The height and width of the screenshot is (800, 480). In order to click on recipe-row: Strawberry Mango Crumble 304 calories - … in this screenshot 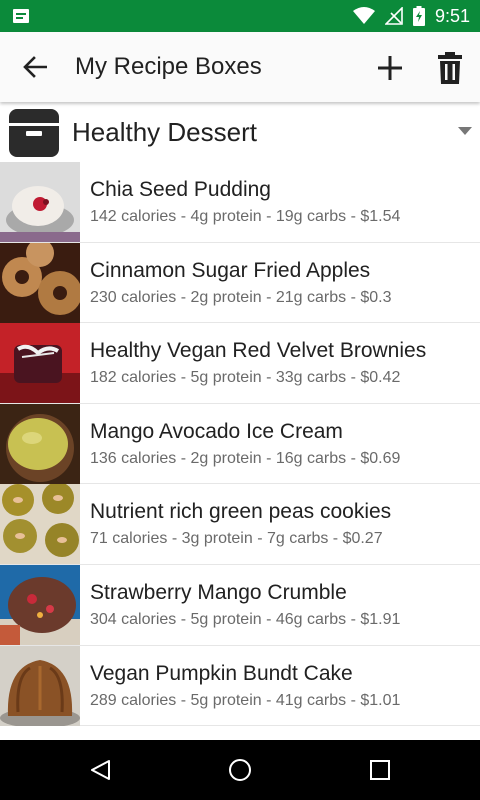, I will do `click(240, 605)`.